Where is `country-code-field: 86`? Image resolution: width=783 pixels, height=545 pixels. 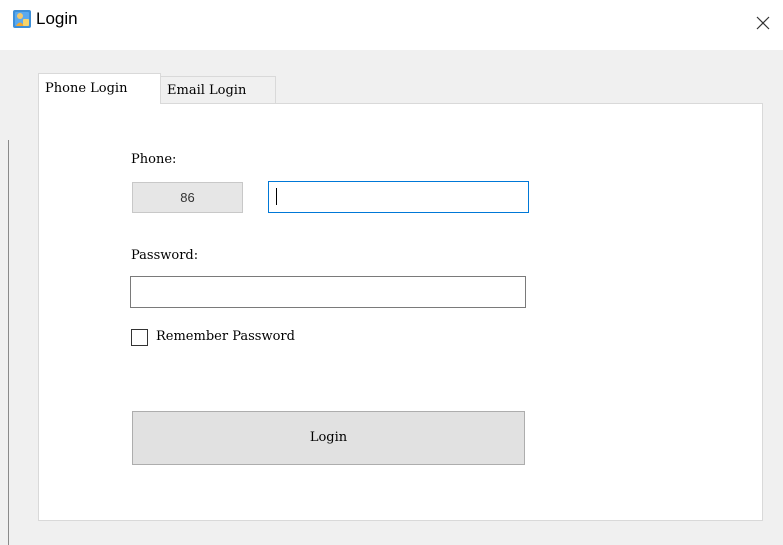 country-code-field: 86 is located at coordinates (187, 197).